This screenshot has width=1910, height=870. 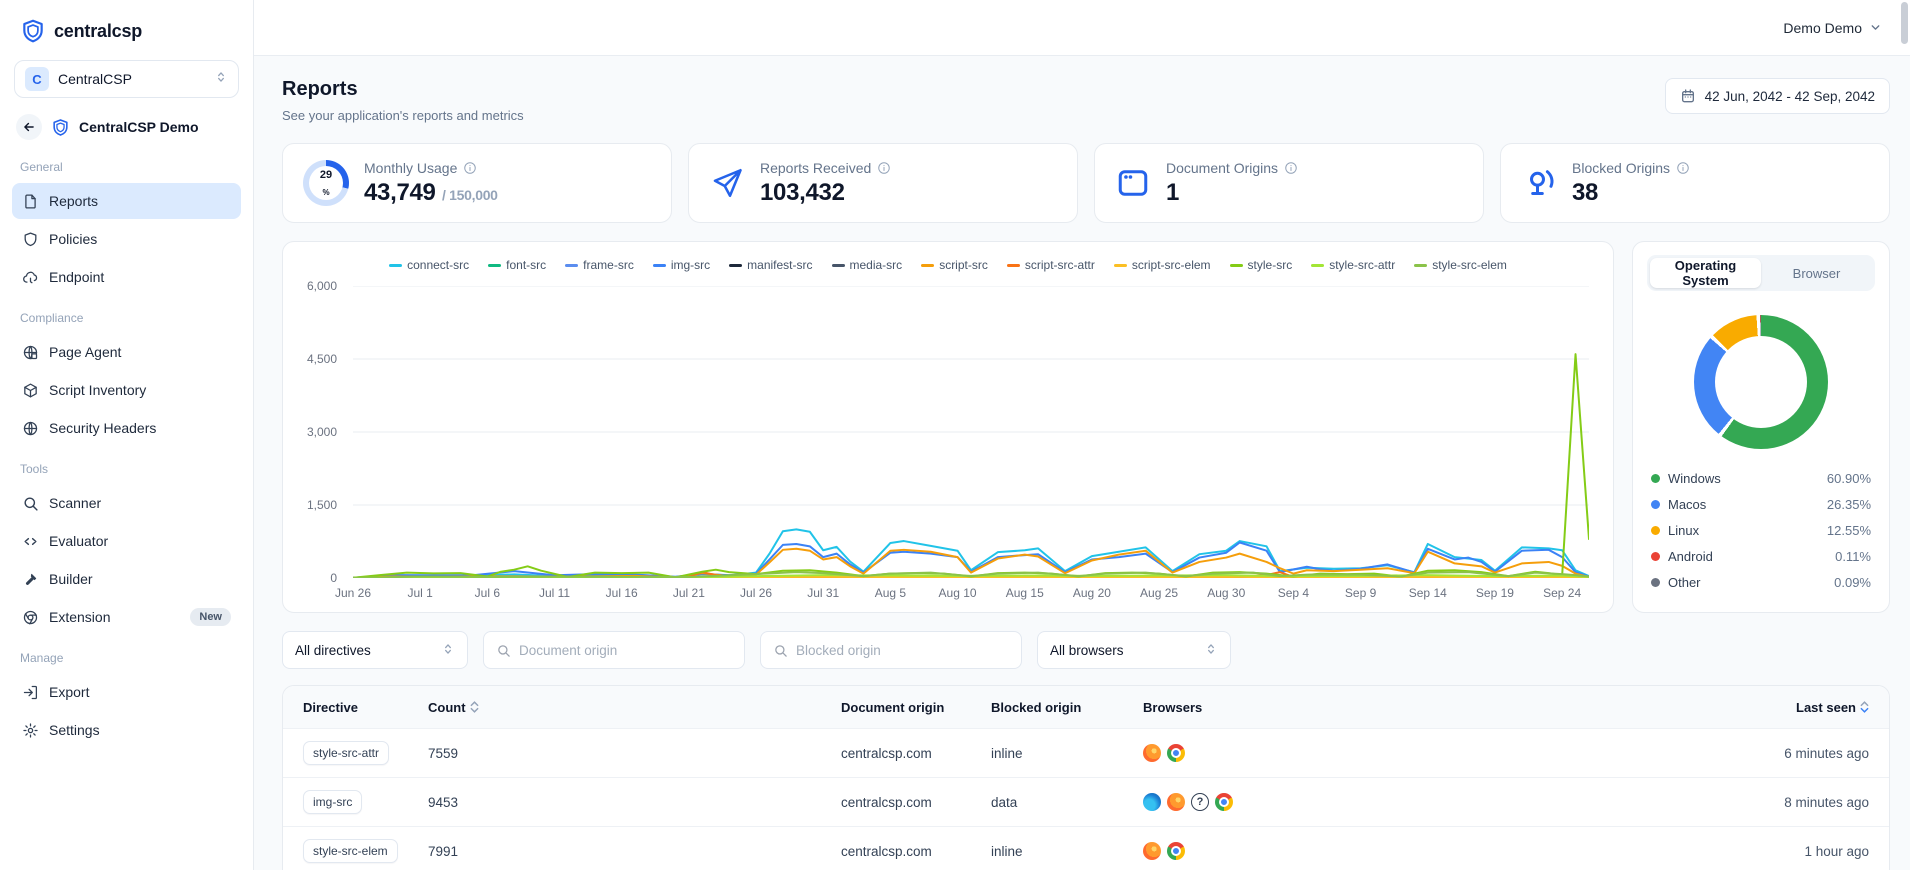 I want to click on legend-script-src-elem: script-src-elem, so click(x=1162, y=265).